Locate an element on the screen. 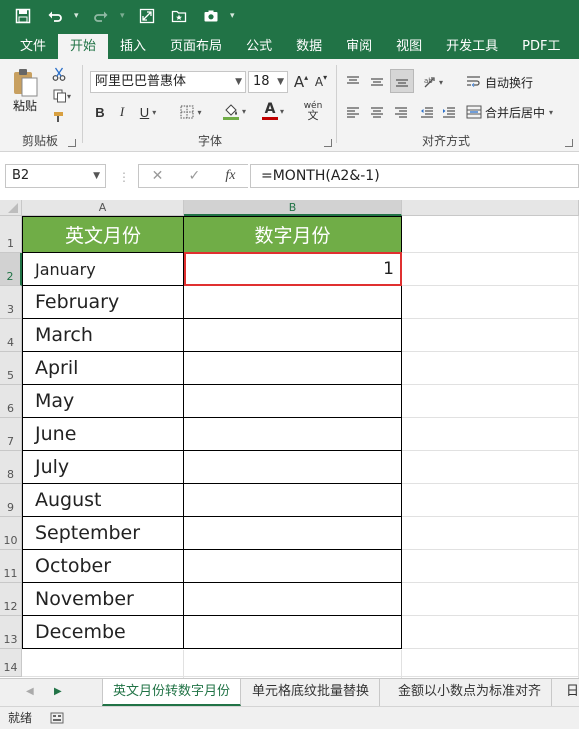 Image resolution: width=579 pixels, height=729 pixels. row-header: 13 is located at coordinates (11, 632).